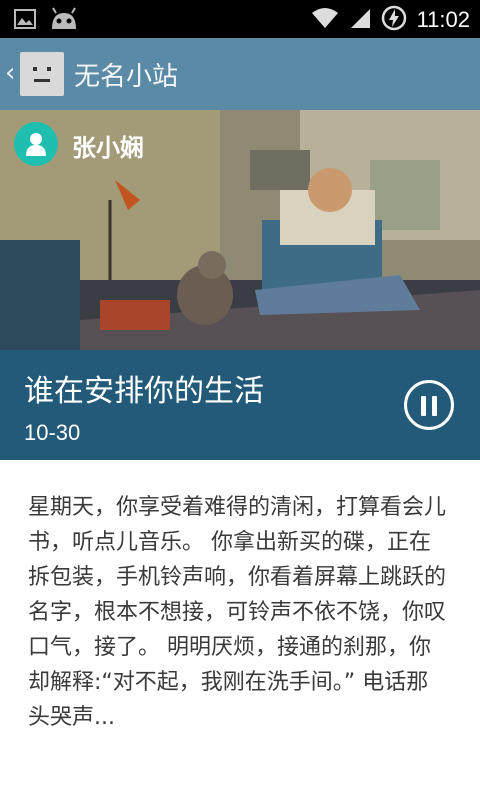  Describe the element at coordinates (240, 19) in the screenshot. I see `status-bar: 11:02` at that location.